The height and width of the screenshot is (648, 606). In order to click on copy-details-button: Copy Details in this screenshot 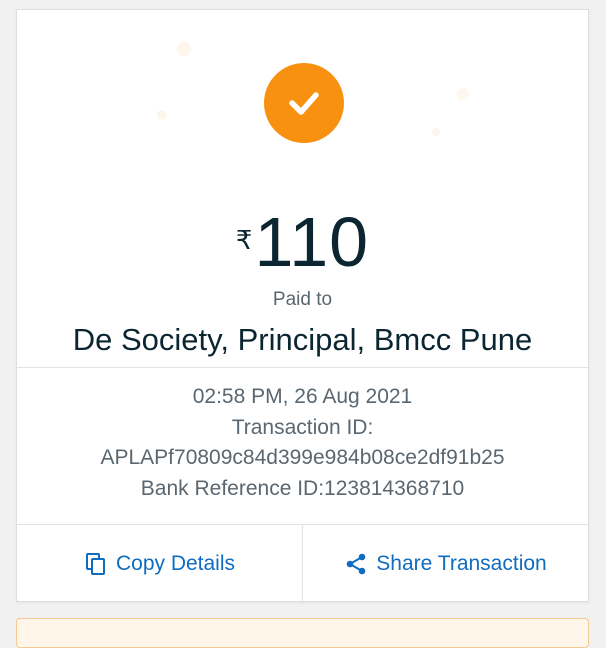, I will do `click(159, 564)`.